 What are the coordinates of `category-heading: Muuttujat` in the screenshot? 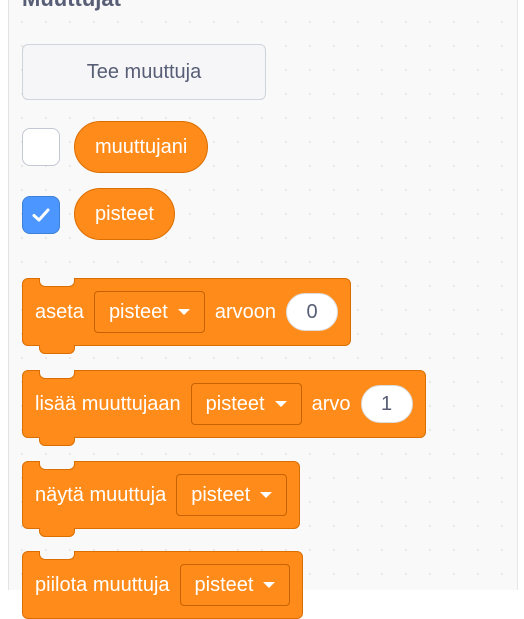 It's located at (71, 6).